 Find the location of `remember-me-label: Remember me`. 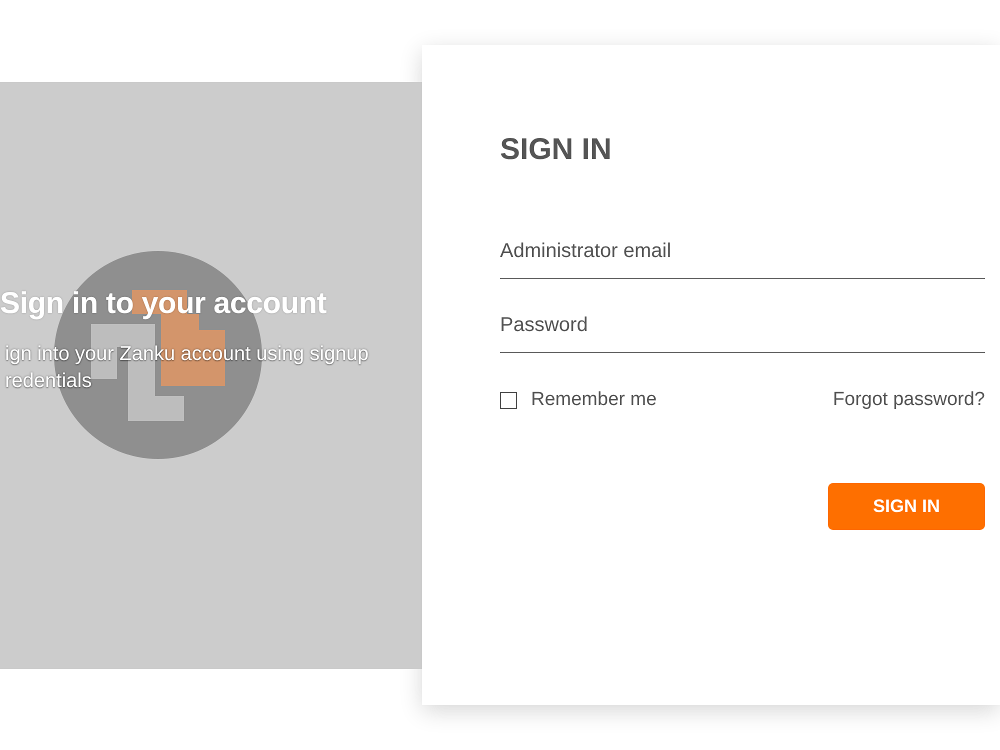

remember-me-label: Remember me is located at coordinates (594, 400).